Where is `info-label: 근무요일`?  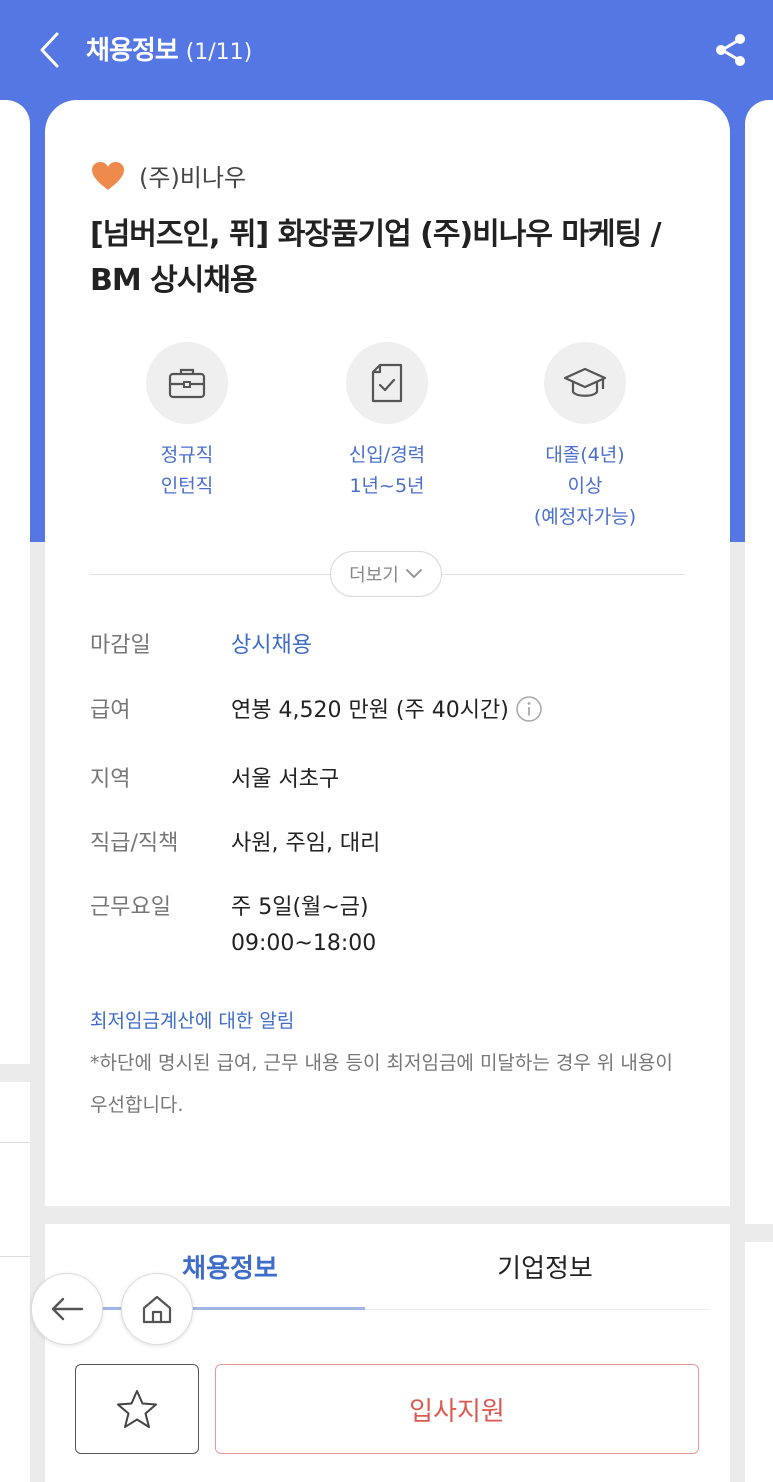 info-label: 근무요일 is located at coordinates (130, 907).